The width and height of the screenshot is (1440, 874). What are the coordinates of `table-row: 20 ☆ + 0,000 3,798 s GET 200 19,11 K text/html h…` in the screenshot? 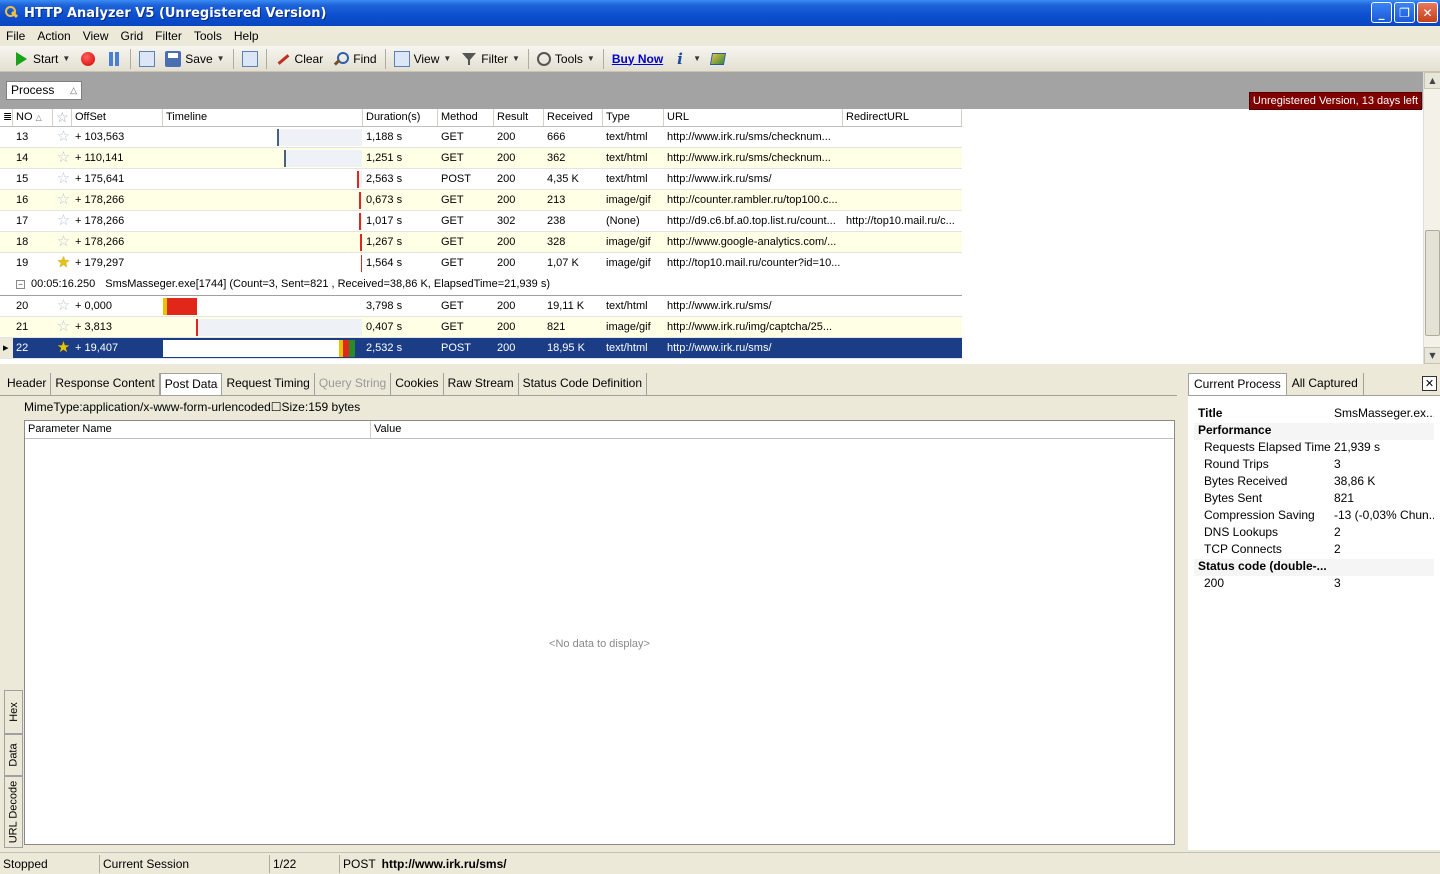 It's located at (481, 306).